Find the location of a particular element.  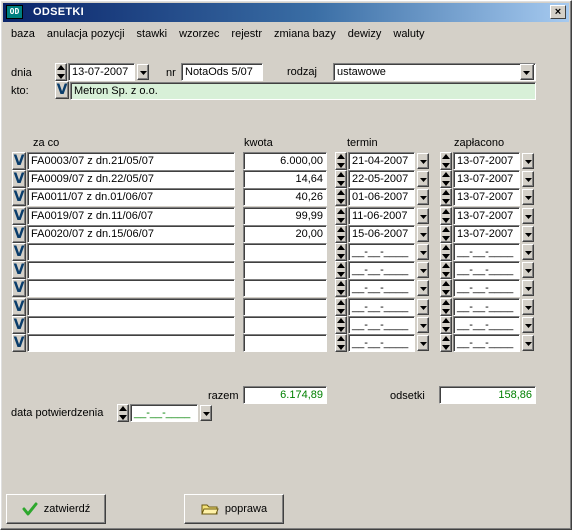

row-za-co-field: FA0003/07 z dn.21/05/07 is located at coordinates (131, 161).